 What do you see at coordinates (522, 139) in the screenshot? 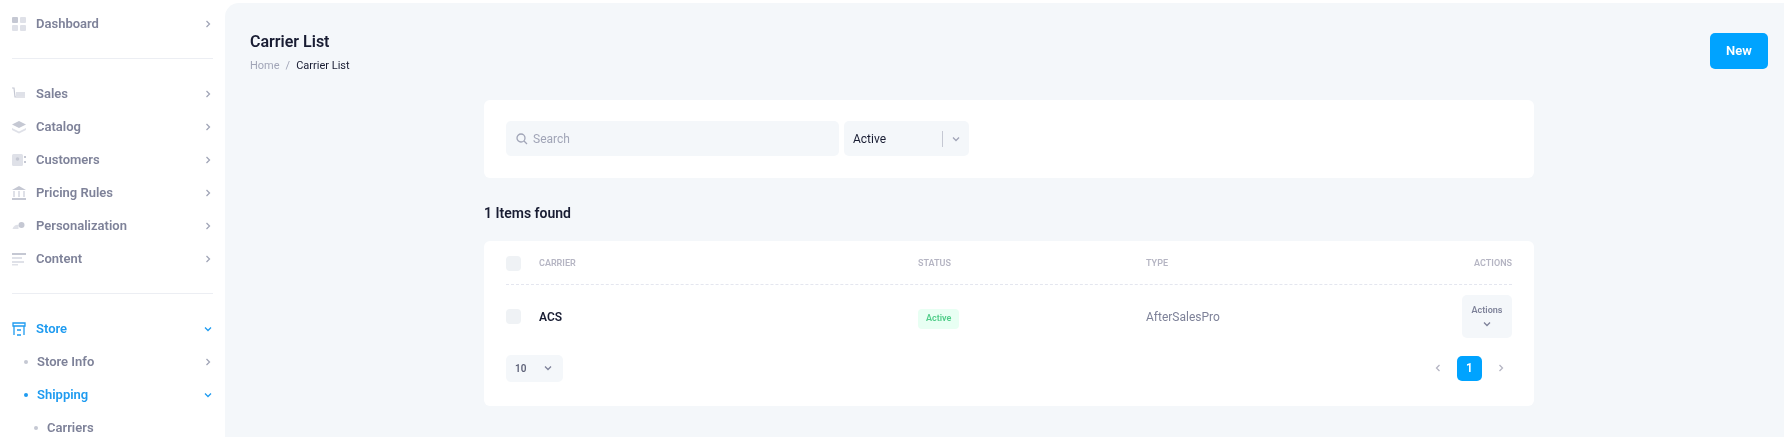
I see `search-icon` at bounding box center [522, 139].